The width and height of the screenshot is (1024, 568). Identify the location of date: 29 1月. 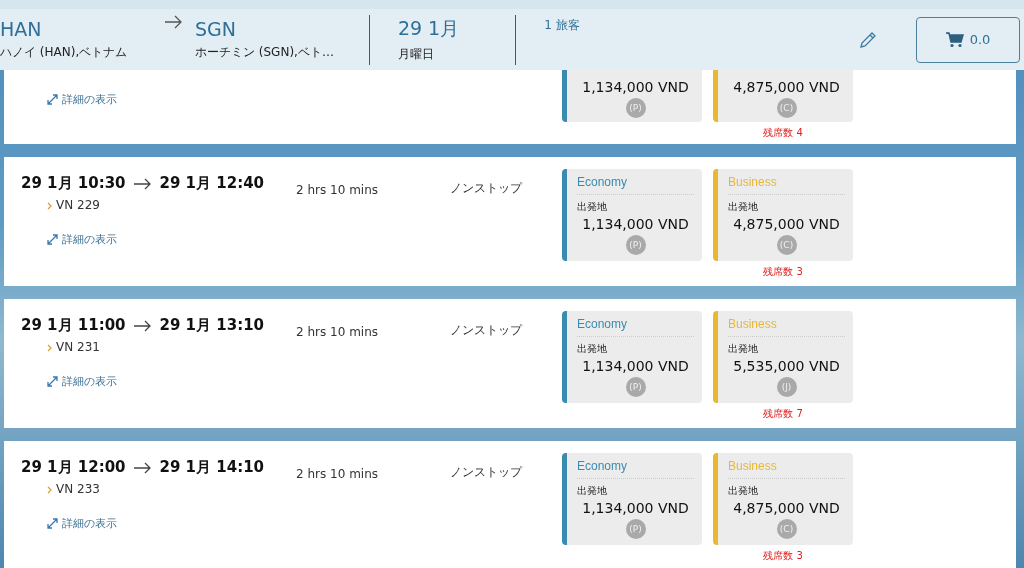
(428, 28).